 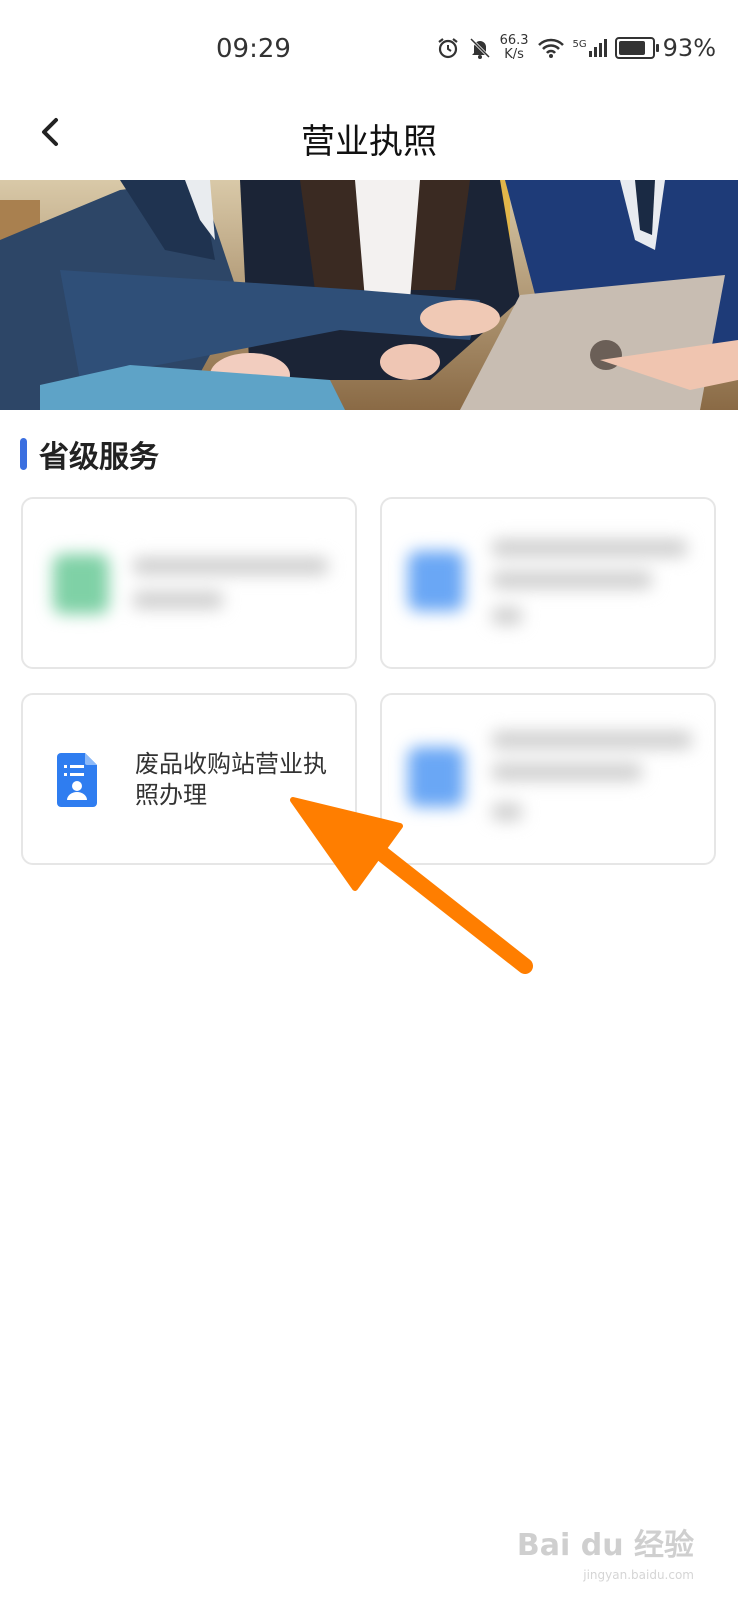 What do you see at coordinates (689, 48) in the screenshot?
I see `battery-percent: 93%` at bounding box center [689, 48].